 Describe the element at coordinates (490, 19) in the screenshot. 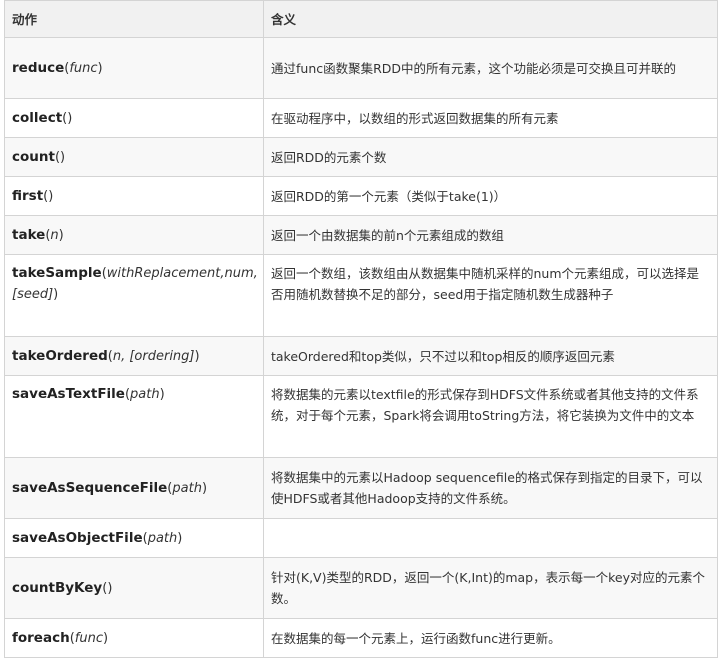

I see `column-header-meaning: 含义` at that location.